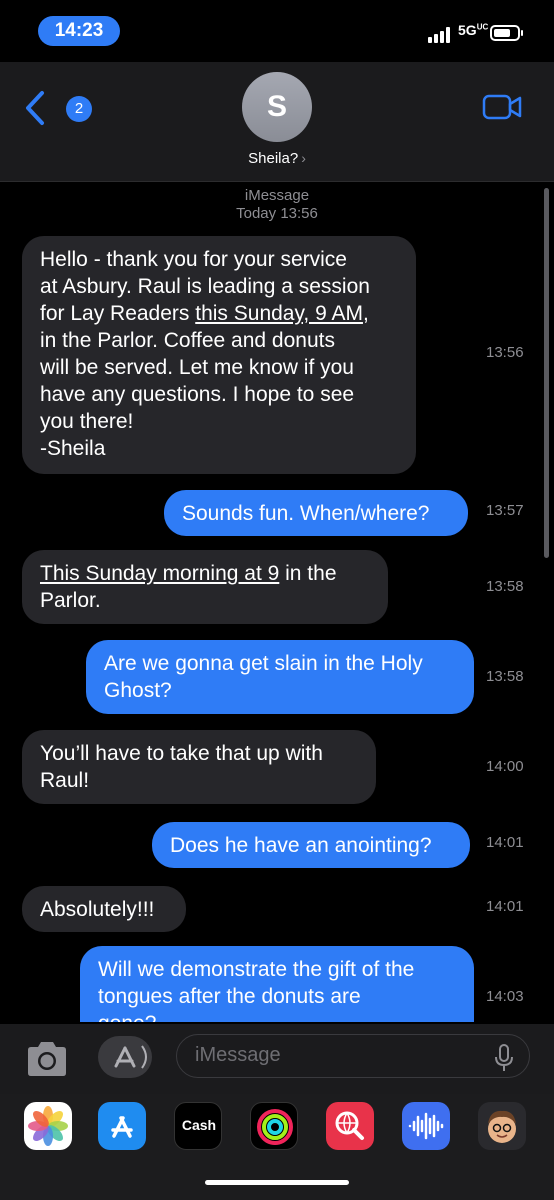  Describe the element at coordinates (502, 1126) in the screenshot. I see `memoji-icon` at that location.